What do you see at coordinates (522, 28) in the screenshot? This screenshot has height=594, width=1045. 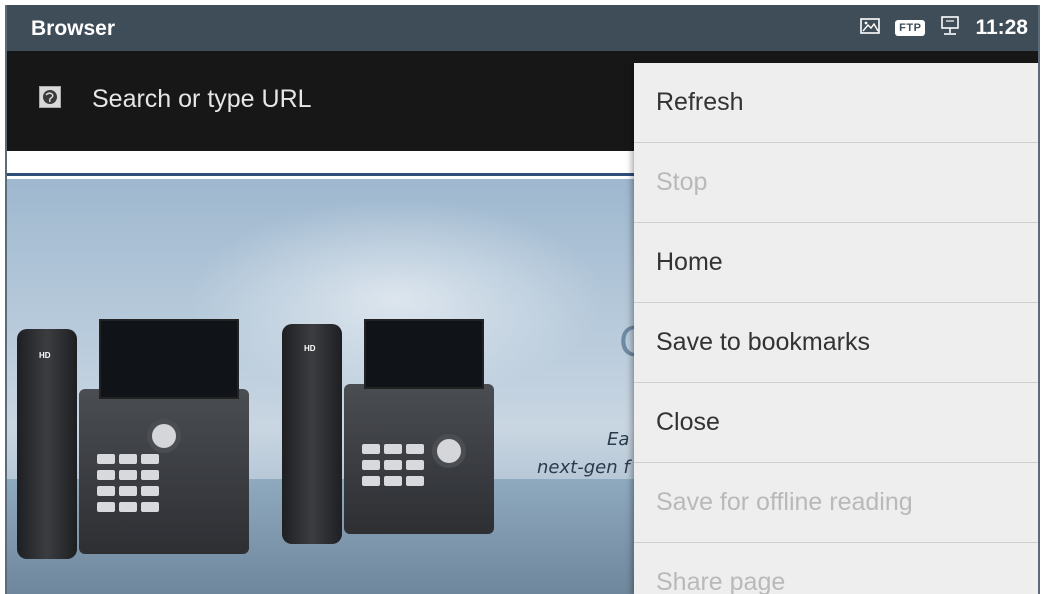 I see `status-bar: Browser FTP 11:28` at bounding box center [522, 28].